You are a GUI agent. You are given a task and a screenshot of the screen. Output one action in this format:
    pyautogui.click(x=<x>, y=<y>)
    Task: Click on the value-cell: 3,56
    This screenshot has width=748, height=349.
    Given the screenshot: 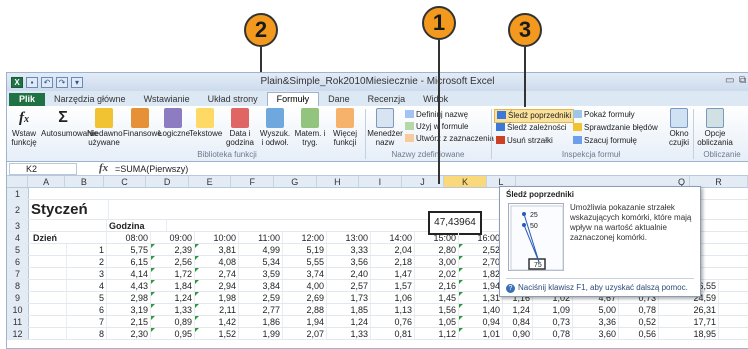 What is the action you would take?
    pyautogui.click(x=349, y=261)
    